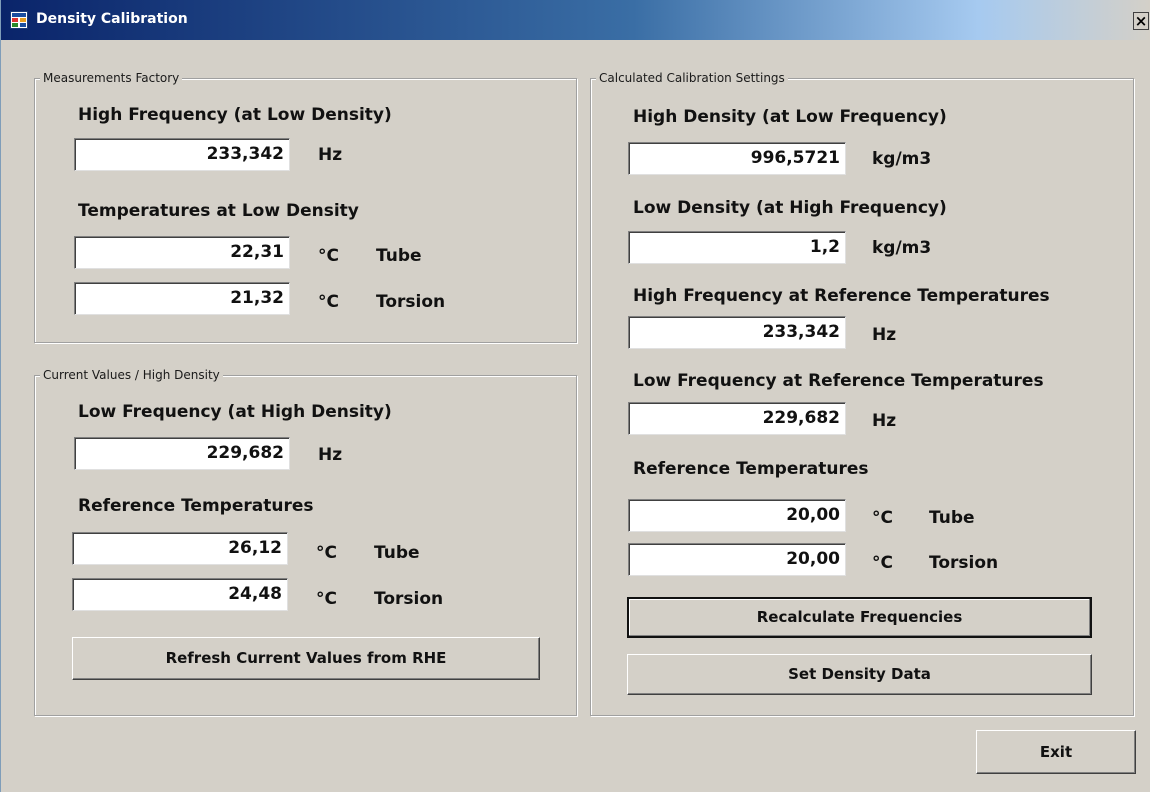 The height and width of the screenshot is (792, 1150). Describe the element at coordinates (330, 455) in the screenshot. I see `low-frequency-unit: Hz` at that location.